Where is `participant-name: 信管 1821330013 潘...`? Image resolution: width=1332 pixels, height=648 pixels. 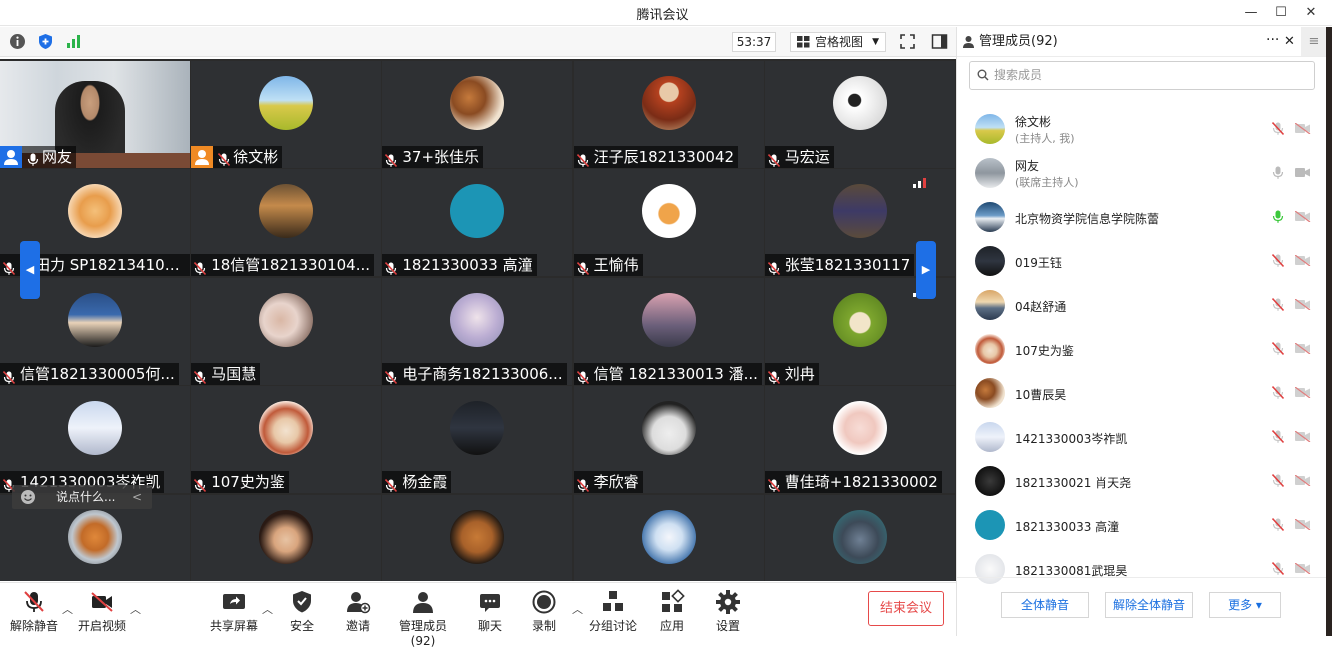
participant-name: 信管 1821330013 潘... is located at coordinates (667, 373).